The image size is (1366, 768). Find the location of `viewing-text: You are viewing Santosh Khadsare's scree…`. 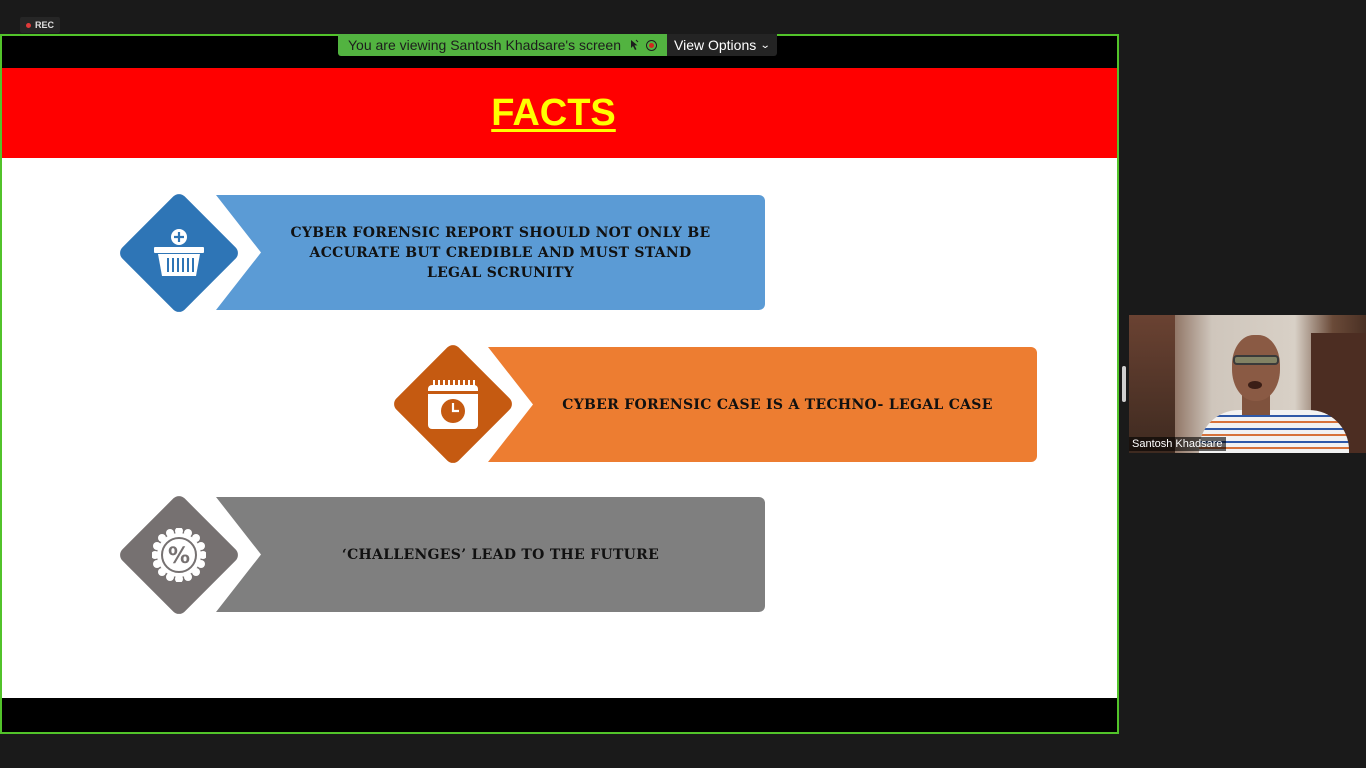

viewing-text: You are viewing Santosh Khadsare's scree… is located at coordinates (484, 45).